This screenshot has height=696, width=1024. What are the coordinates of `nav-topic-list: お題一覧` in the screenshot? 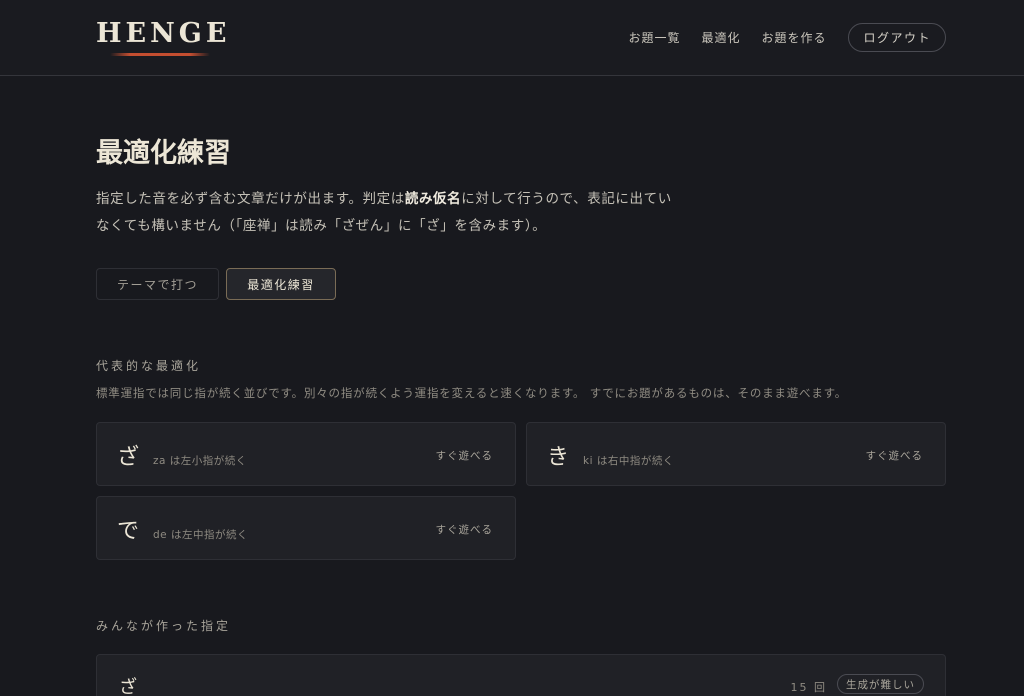 It's located at (654, 37).